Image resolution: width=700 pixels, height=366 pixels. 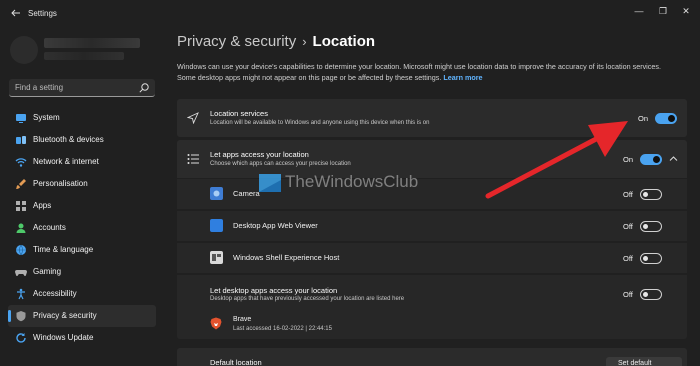 What do you see at coordinates (350, 14) in the screenshot?
I see `title-bar: Settings — ❐ ✕` at bounding box center [350, 14].